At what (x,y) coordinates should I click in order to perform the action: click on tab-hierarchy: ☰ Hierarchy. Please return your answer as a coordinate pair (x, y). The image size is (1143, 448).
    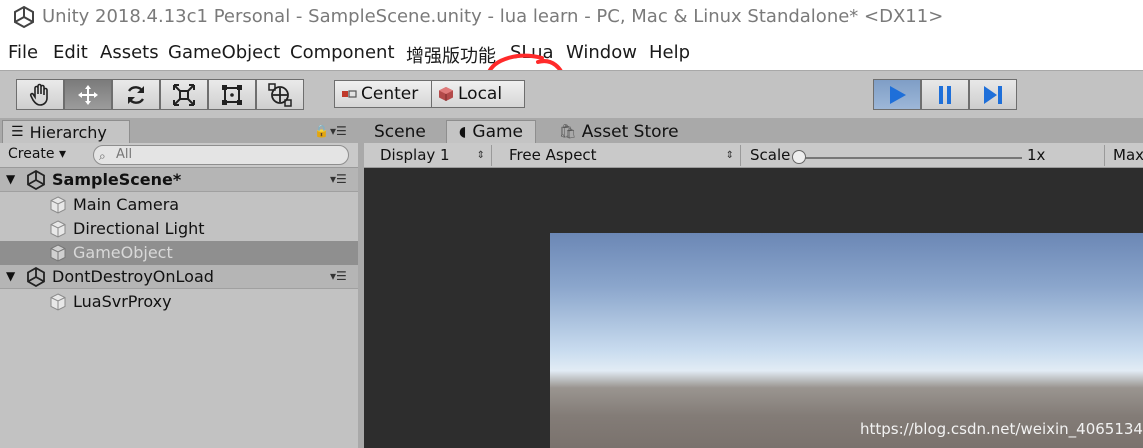
    Looking at the image, I should click on (66, 131).